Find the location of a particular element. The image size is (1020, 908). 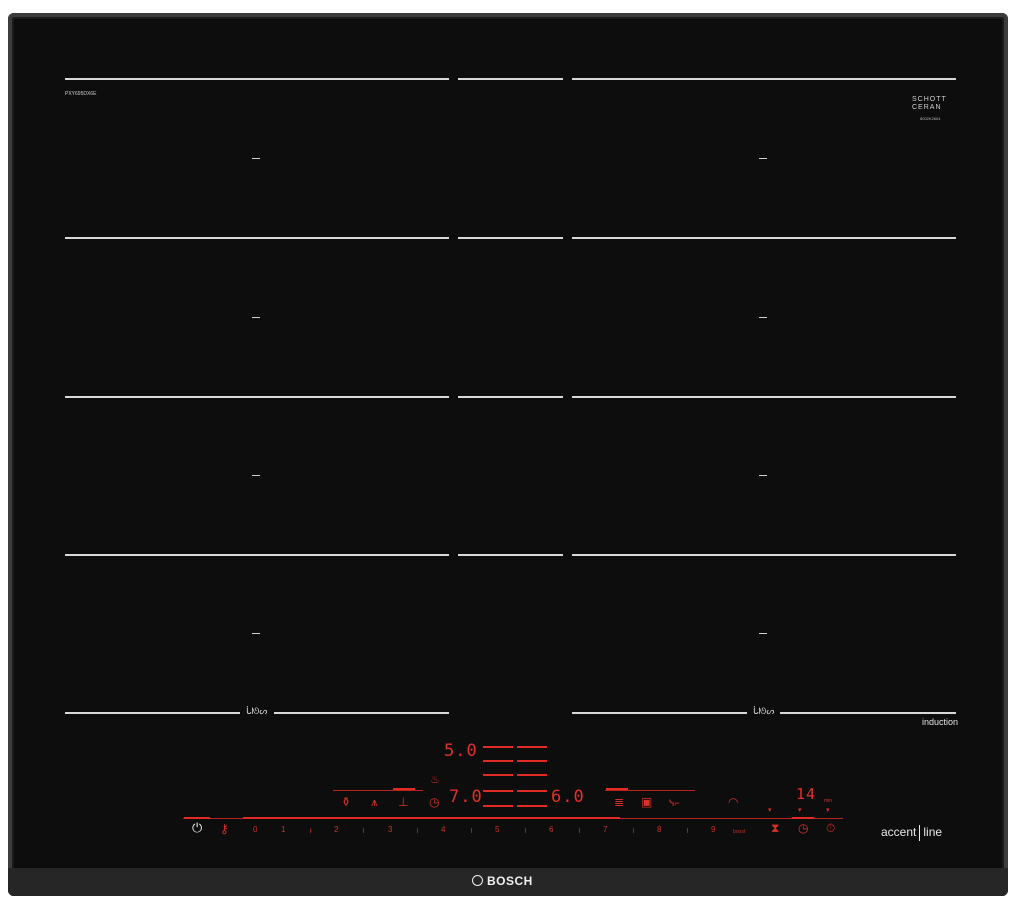

pot-icon: ⚱ is located at coordinates (346, 802).